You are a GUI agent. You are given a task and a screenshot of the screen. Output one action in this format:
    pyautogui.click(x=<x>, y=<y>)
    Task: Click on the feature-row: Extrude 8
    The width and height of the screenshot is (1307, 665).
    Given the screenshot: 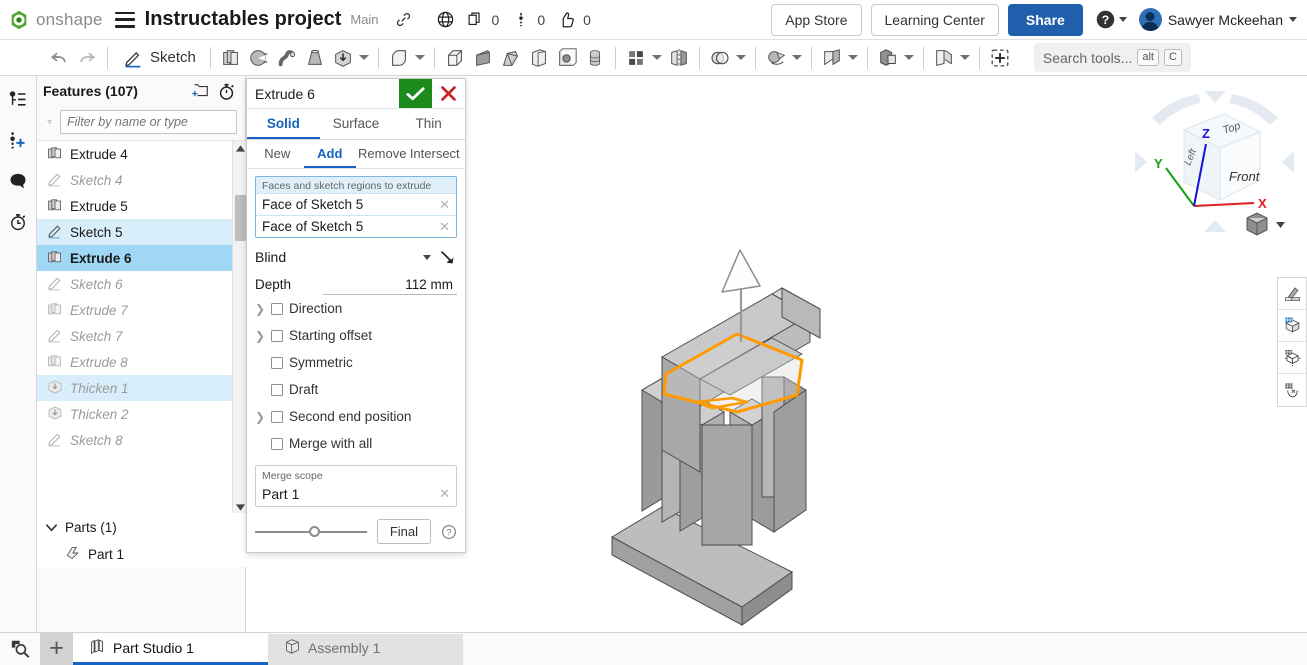 What is the action you would take?
    pyautogui.click(x=141, y=362)
    